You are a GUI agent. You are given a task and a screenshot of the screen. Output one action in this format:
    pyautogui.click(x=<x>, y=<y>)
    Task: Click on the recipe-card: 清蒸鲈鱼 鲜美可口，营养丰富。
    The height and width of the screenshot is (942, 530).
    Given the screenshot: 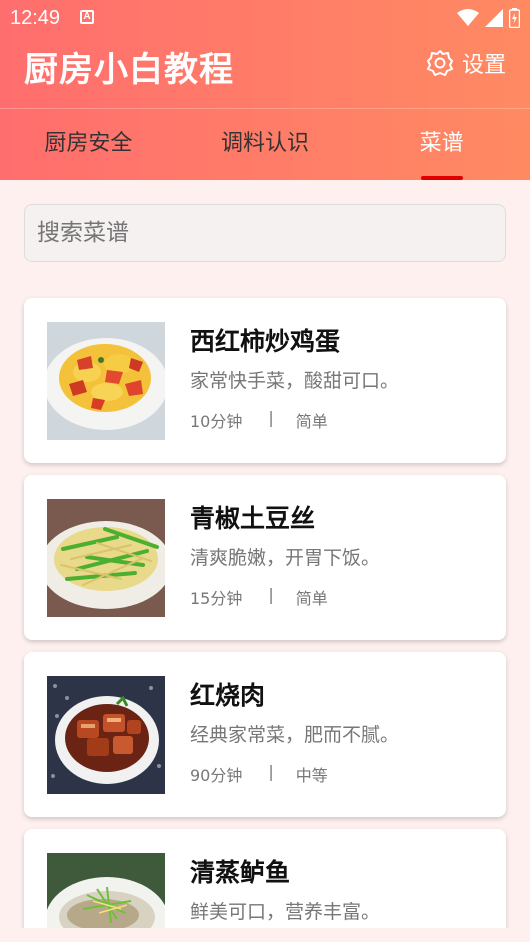 What is the action you would take?
    pyautogui.click(x=265, y=885)
    